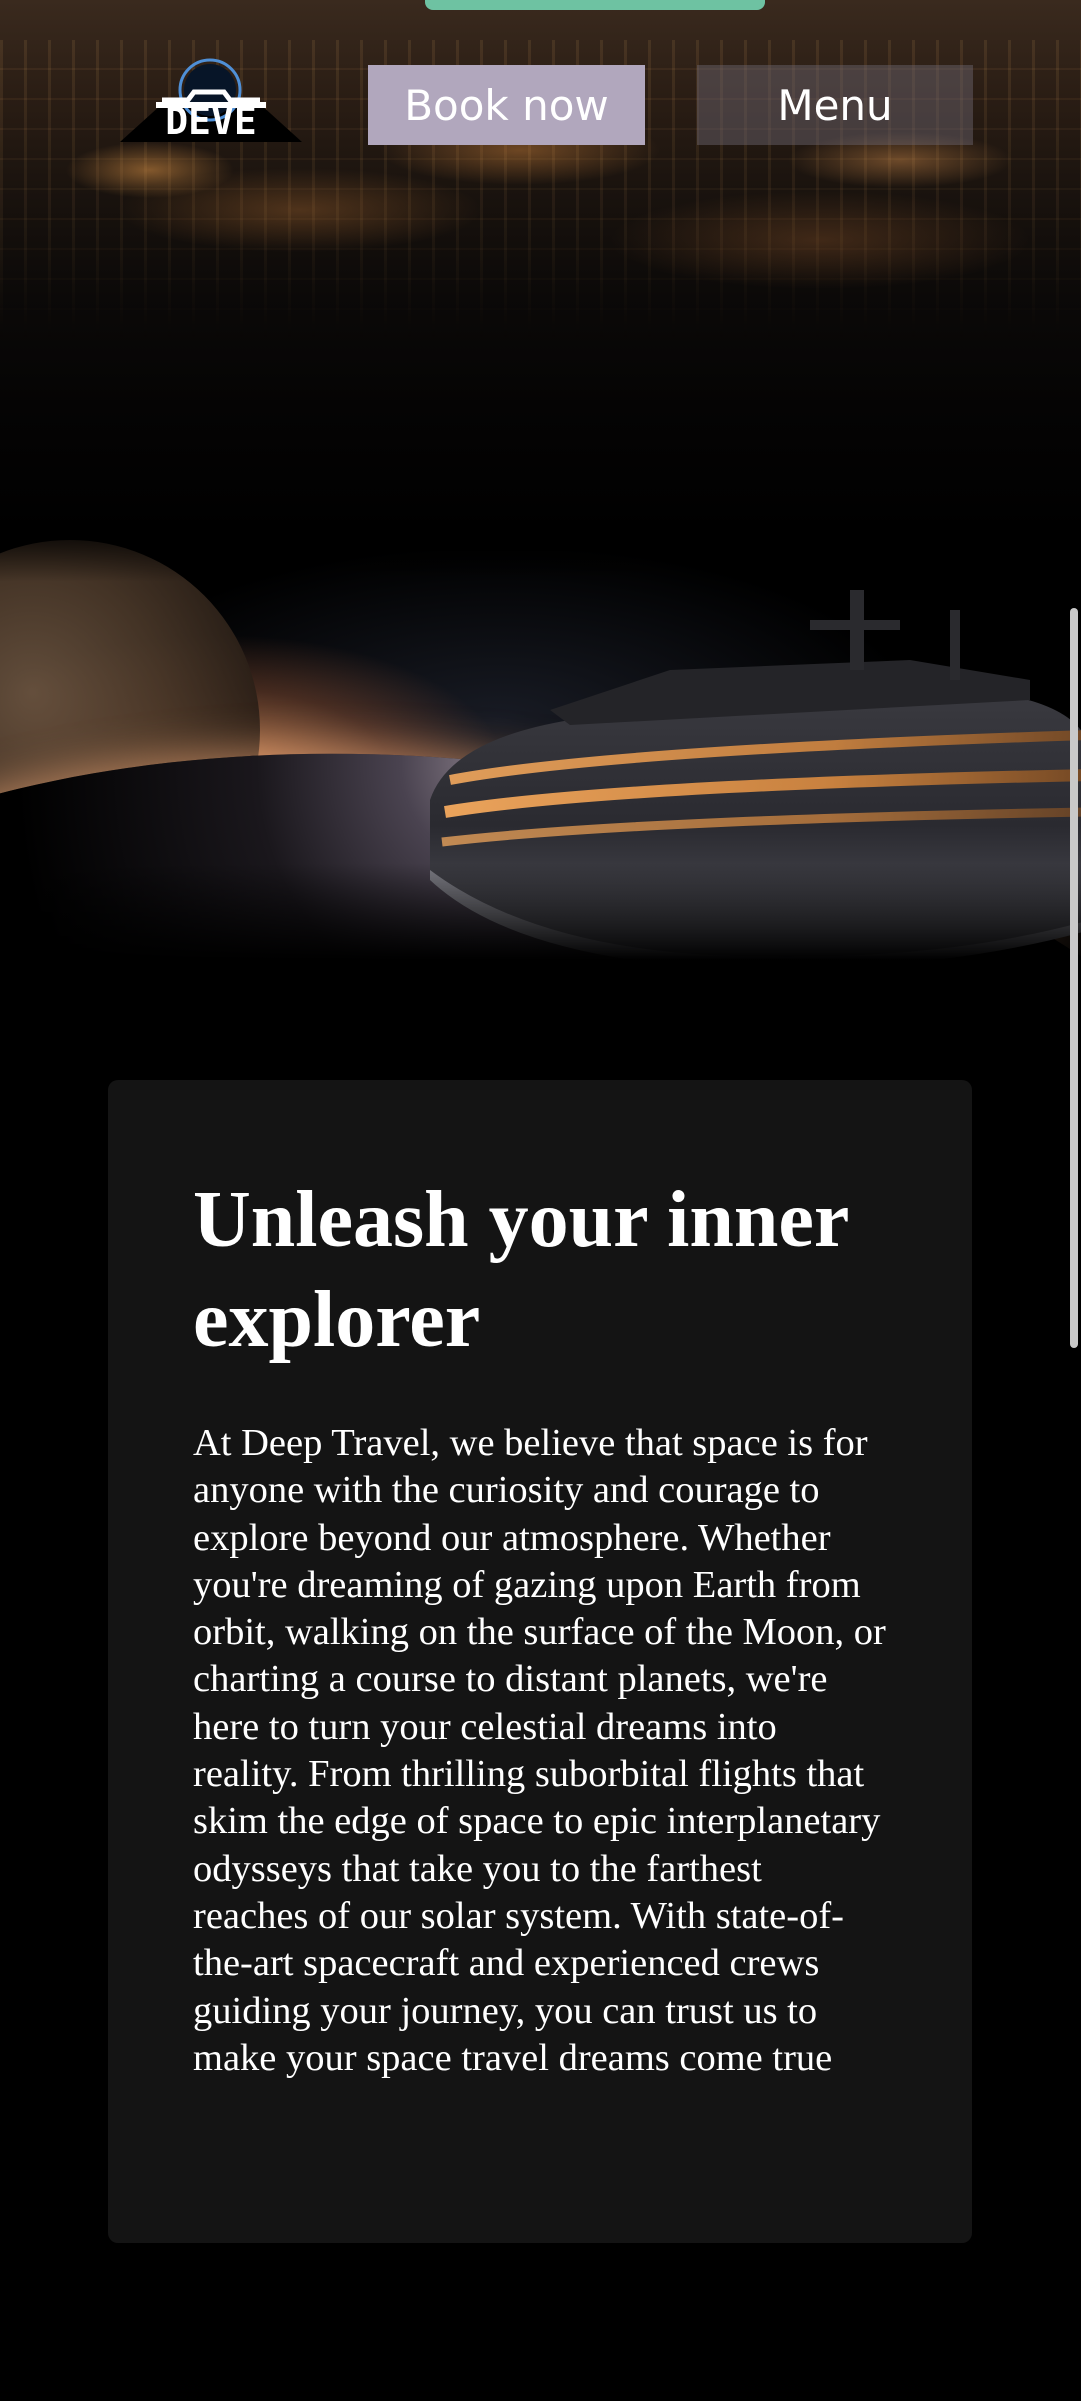  Describe the element at coordinates (211, 100) in the screenshot. I see `deep-travel-logo-icon: DEVE` at that location.